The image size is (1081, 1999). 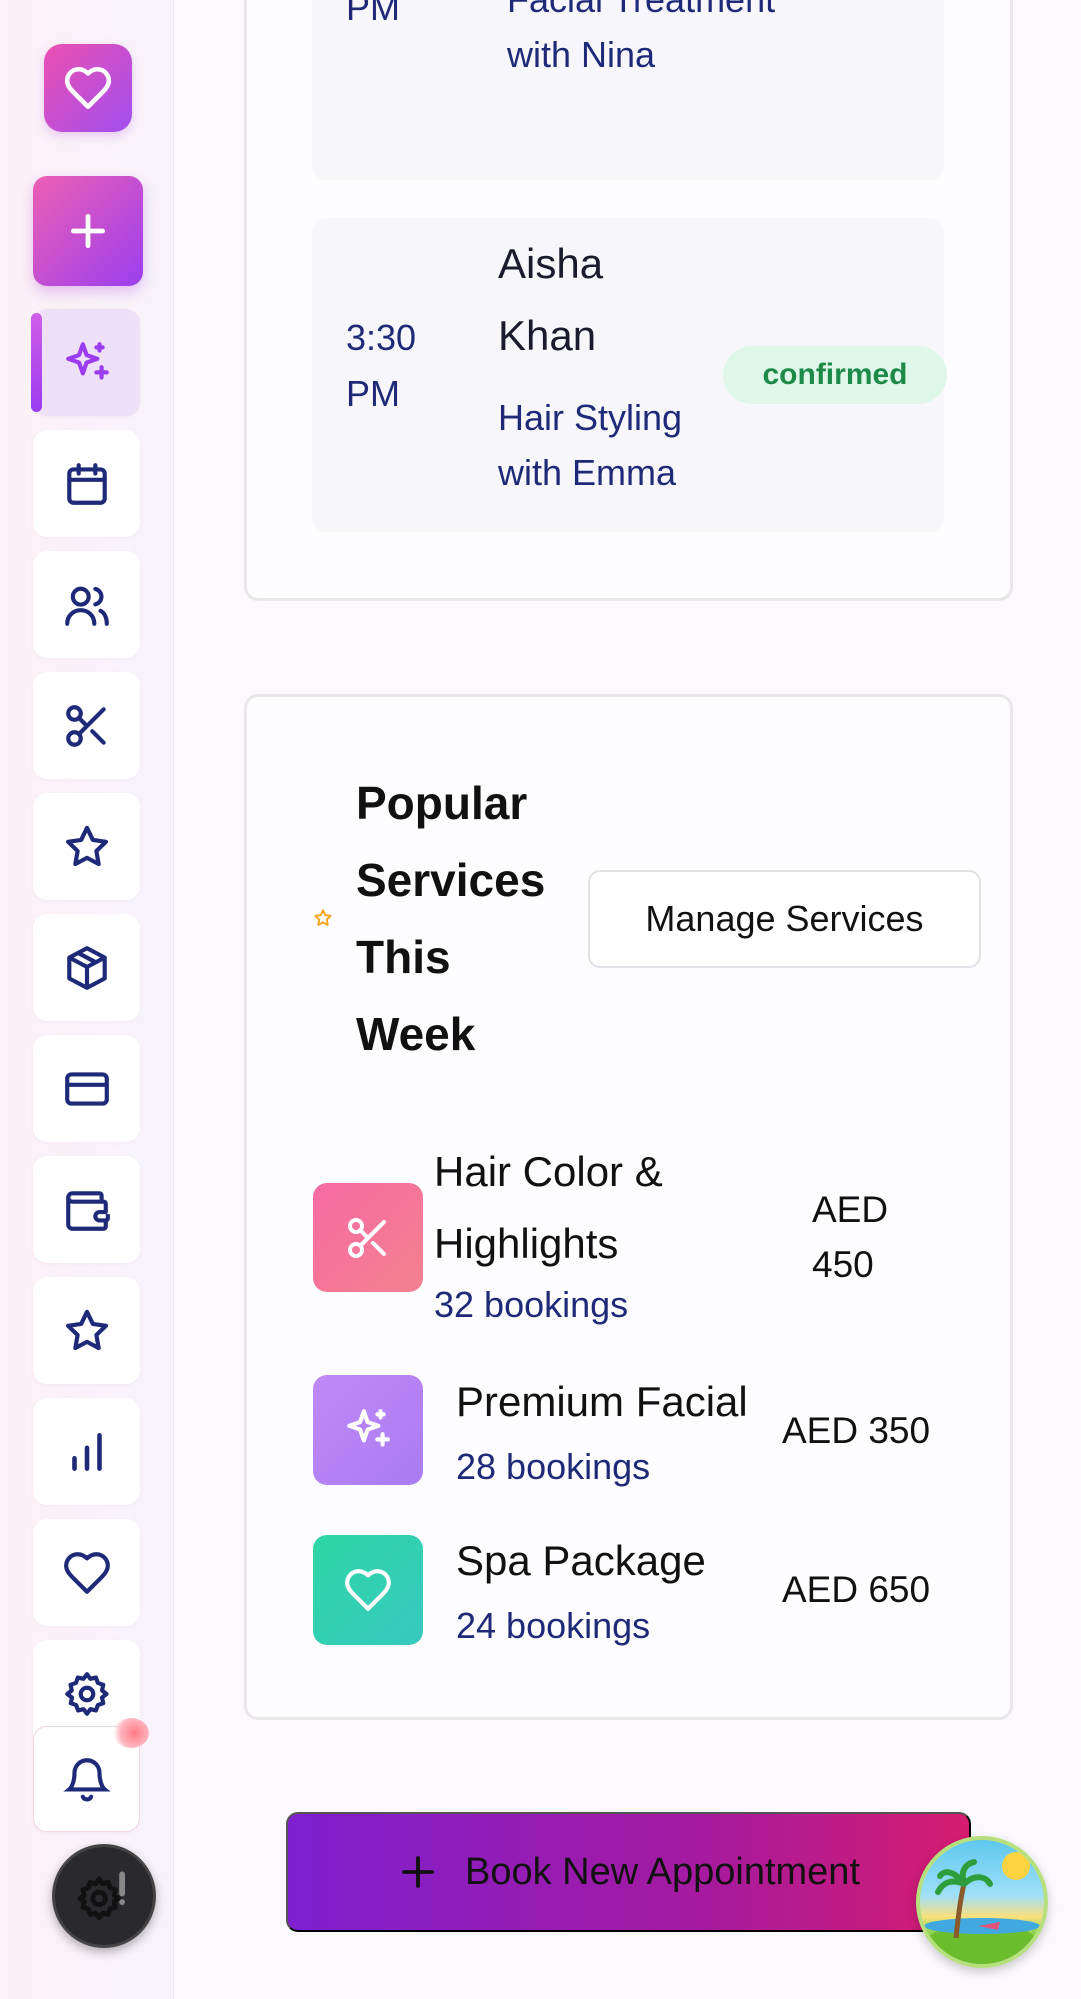 I want to click on settings-alert-button, so click(x=104, y=1896).